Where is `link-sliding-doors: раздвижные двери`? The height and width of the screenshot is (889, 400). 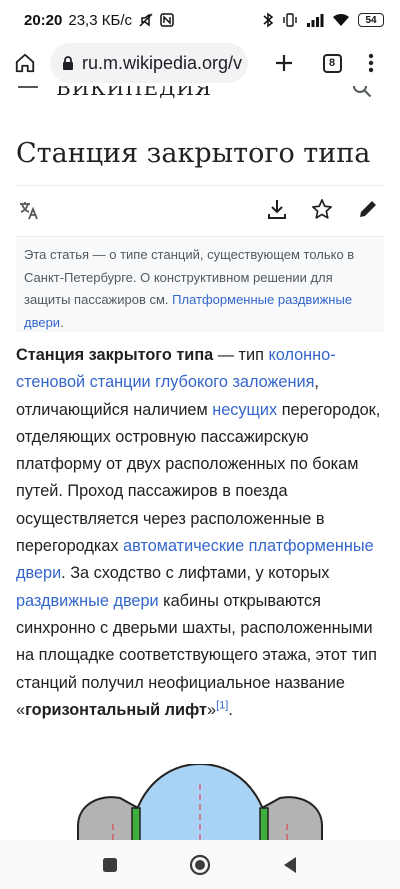 link-sliding-doors: раздвижные двери is located at coordinates (87, 601).